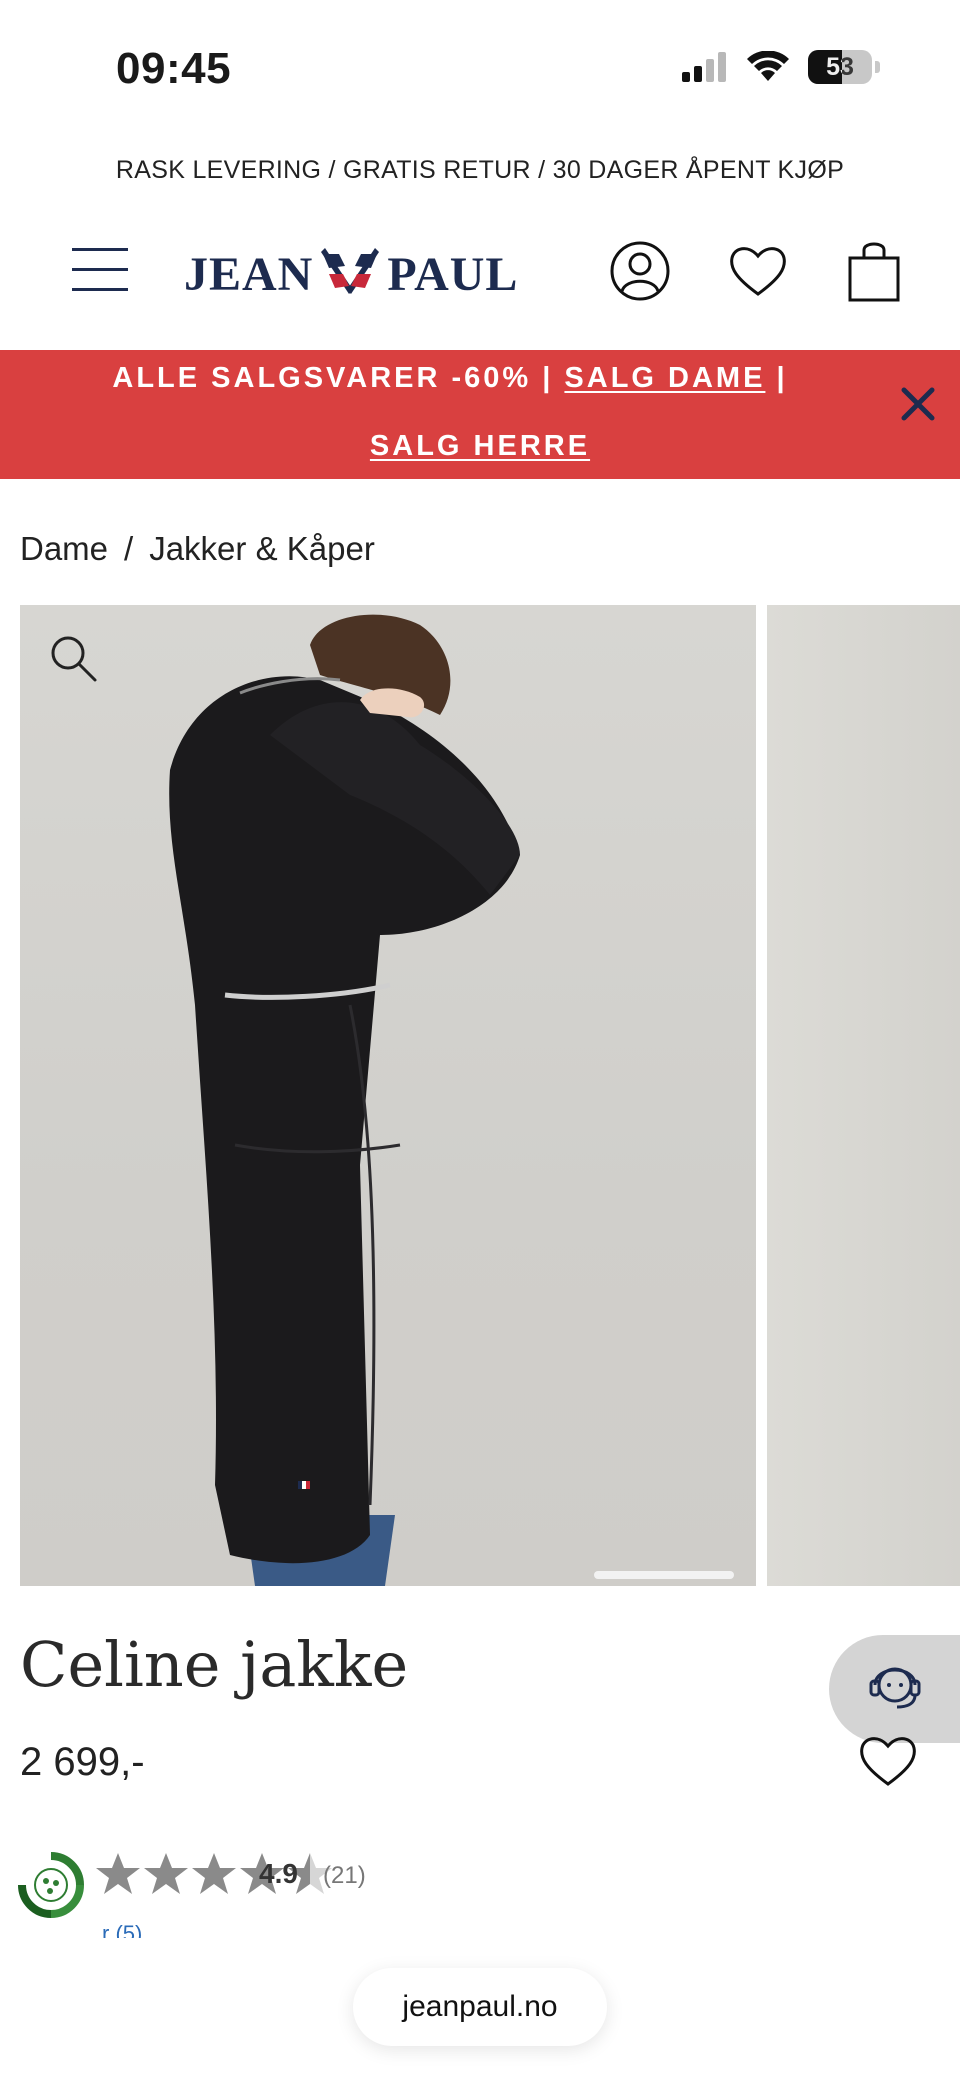 Image resolution: width=960 pixels, height=2081 pixels. What do you see at coordinates (664, 378) in the screenshot?
I see `sale-dame-link: SALG DAME` at bounding box center [664, 378].